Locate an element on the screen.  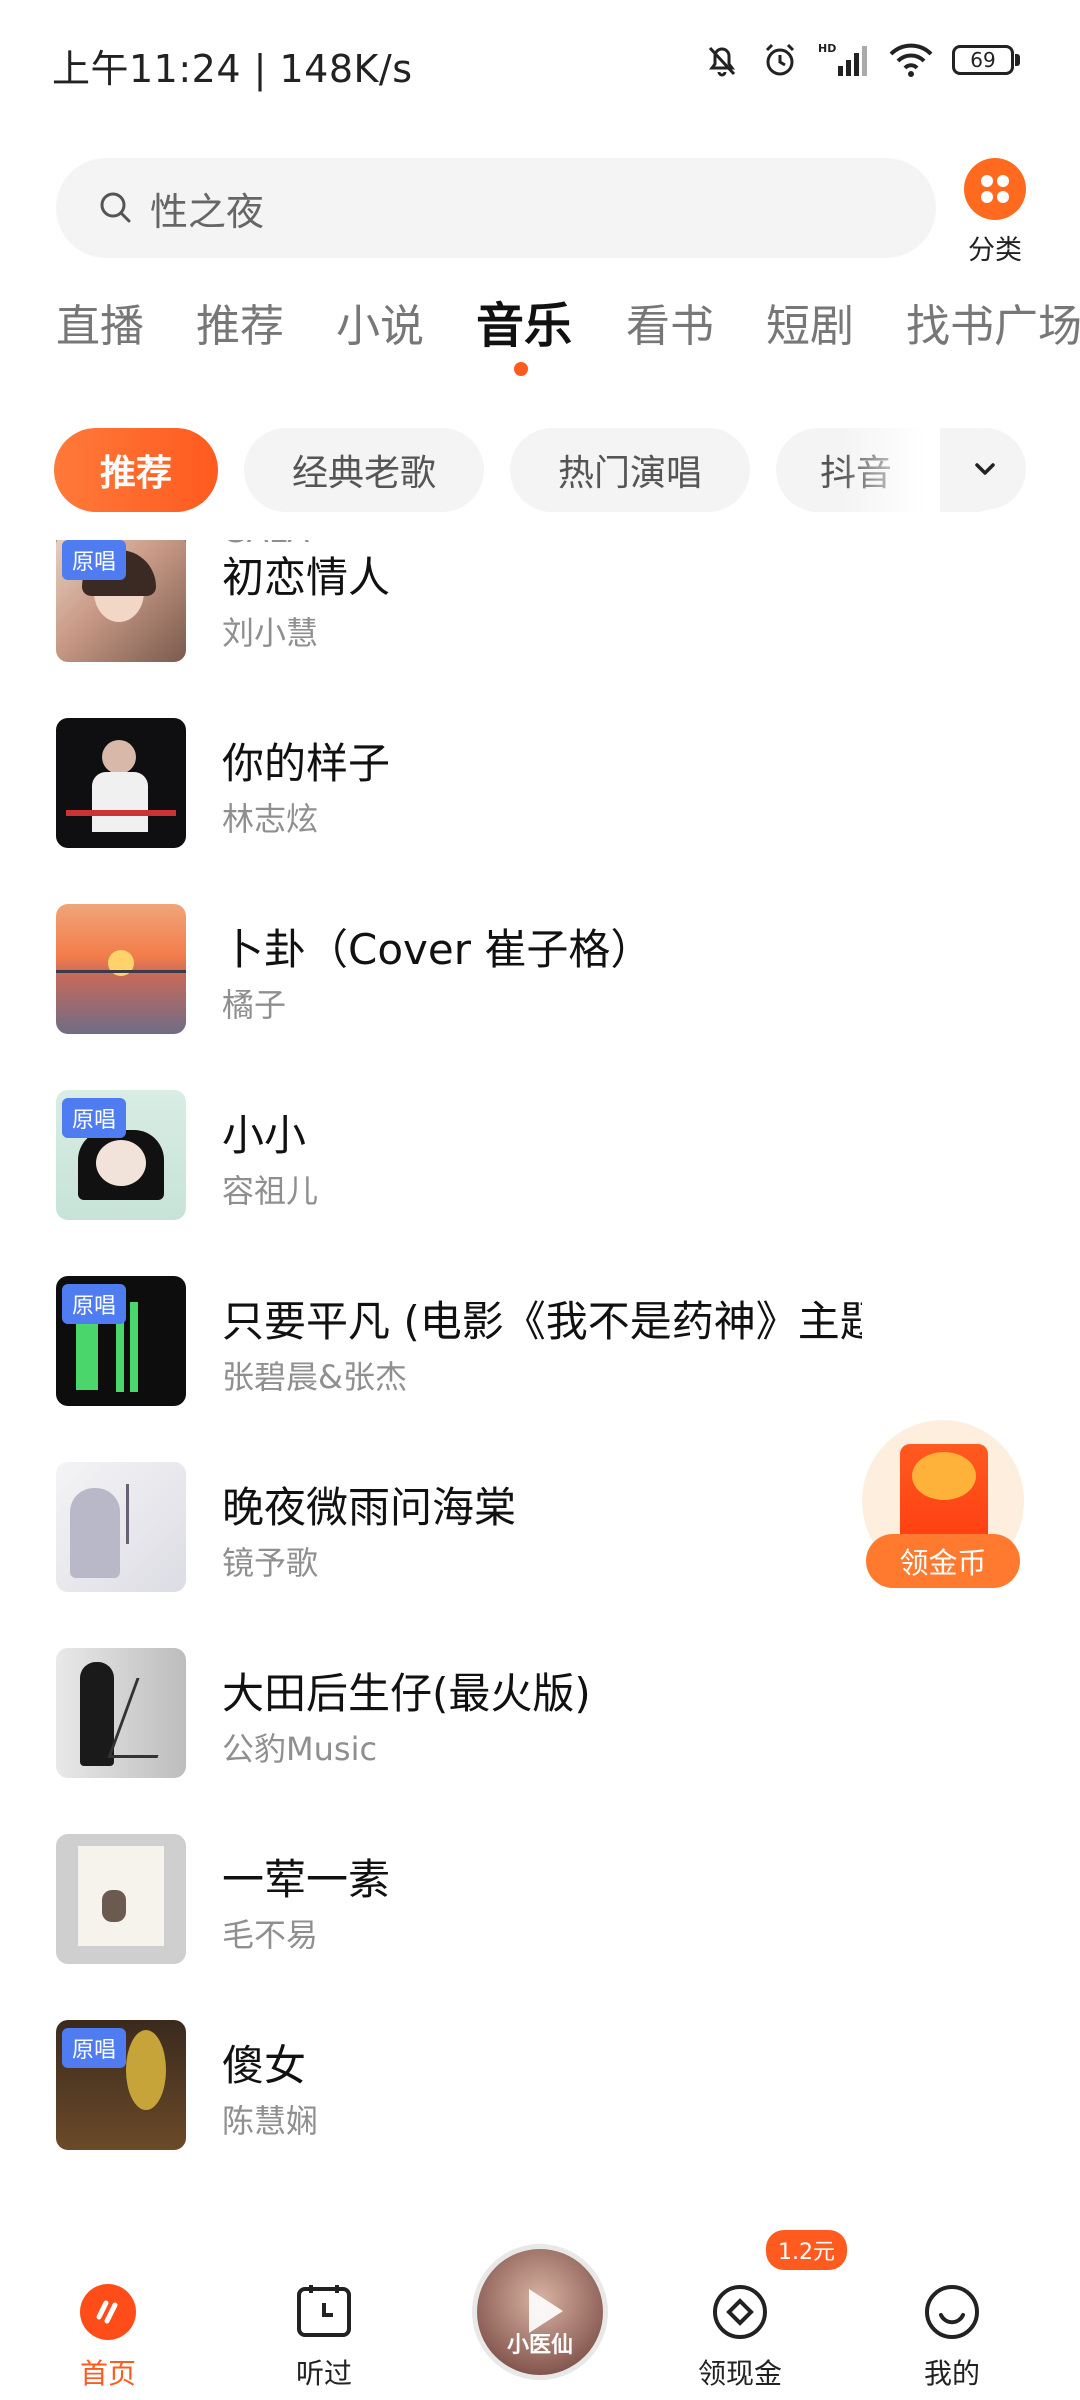
tab-music: 音乐 is located at coordinates (524, 321).